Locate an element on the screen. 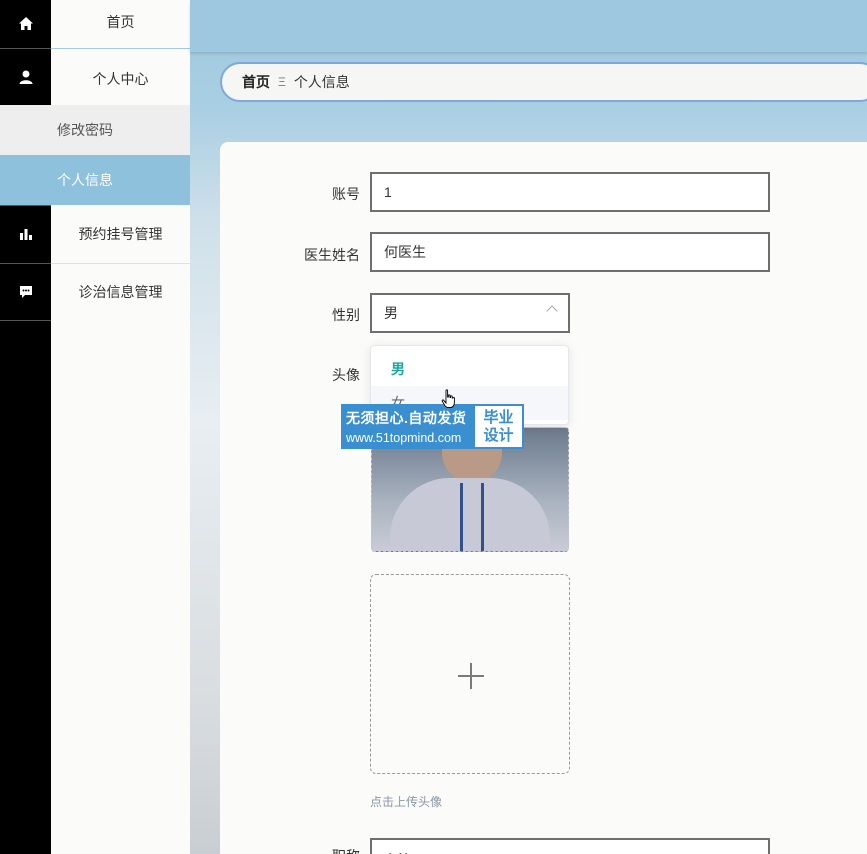 The width and height of the screenshot is (867, 854). doctor-name-value: 何医生 is located at coordinates (405, 252).